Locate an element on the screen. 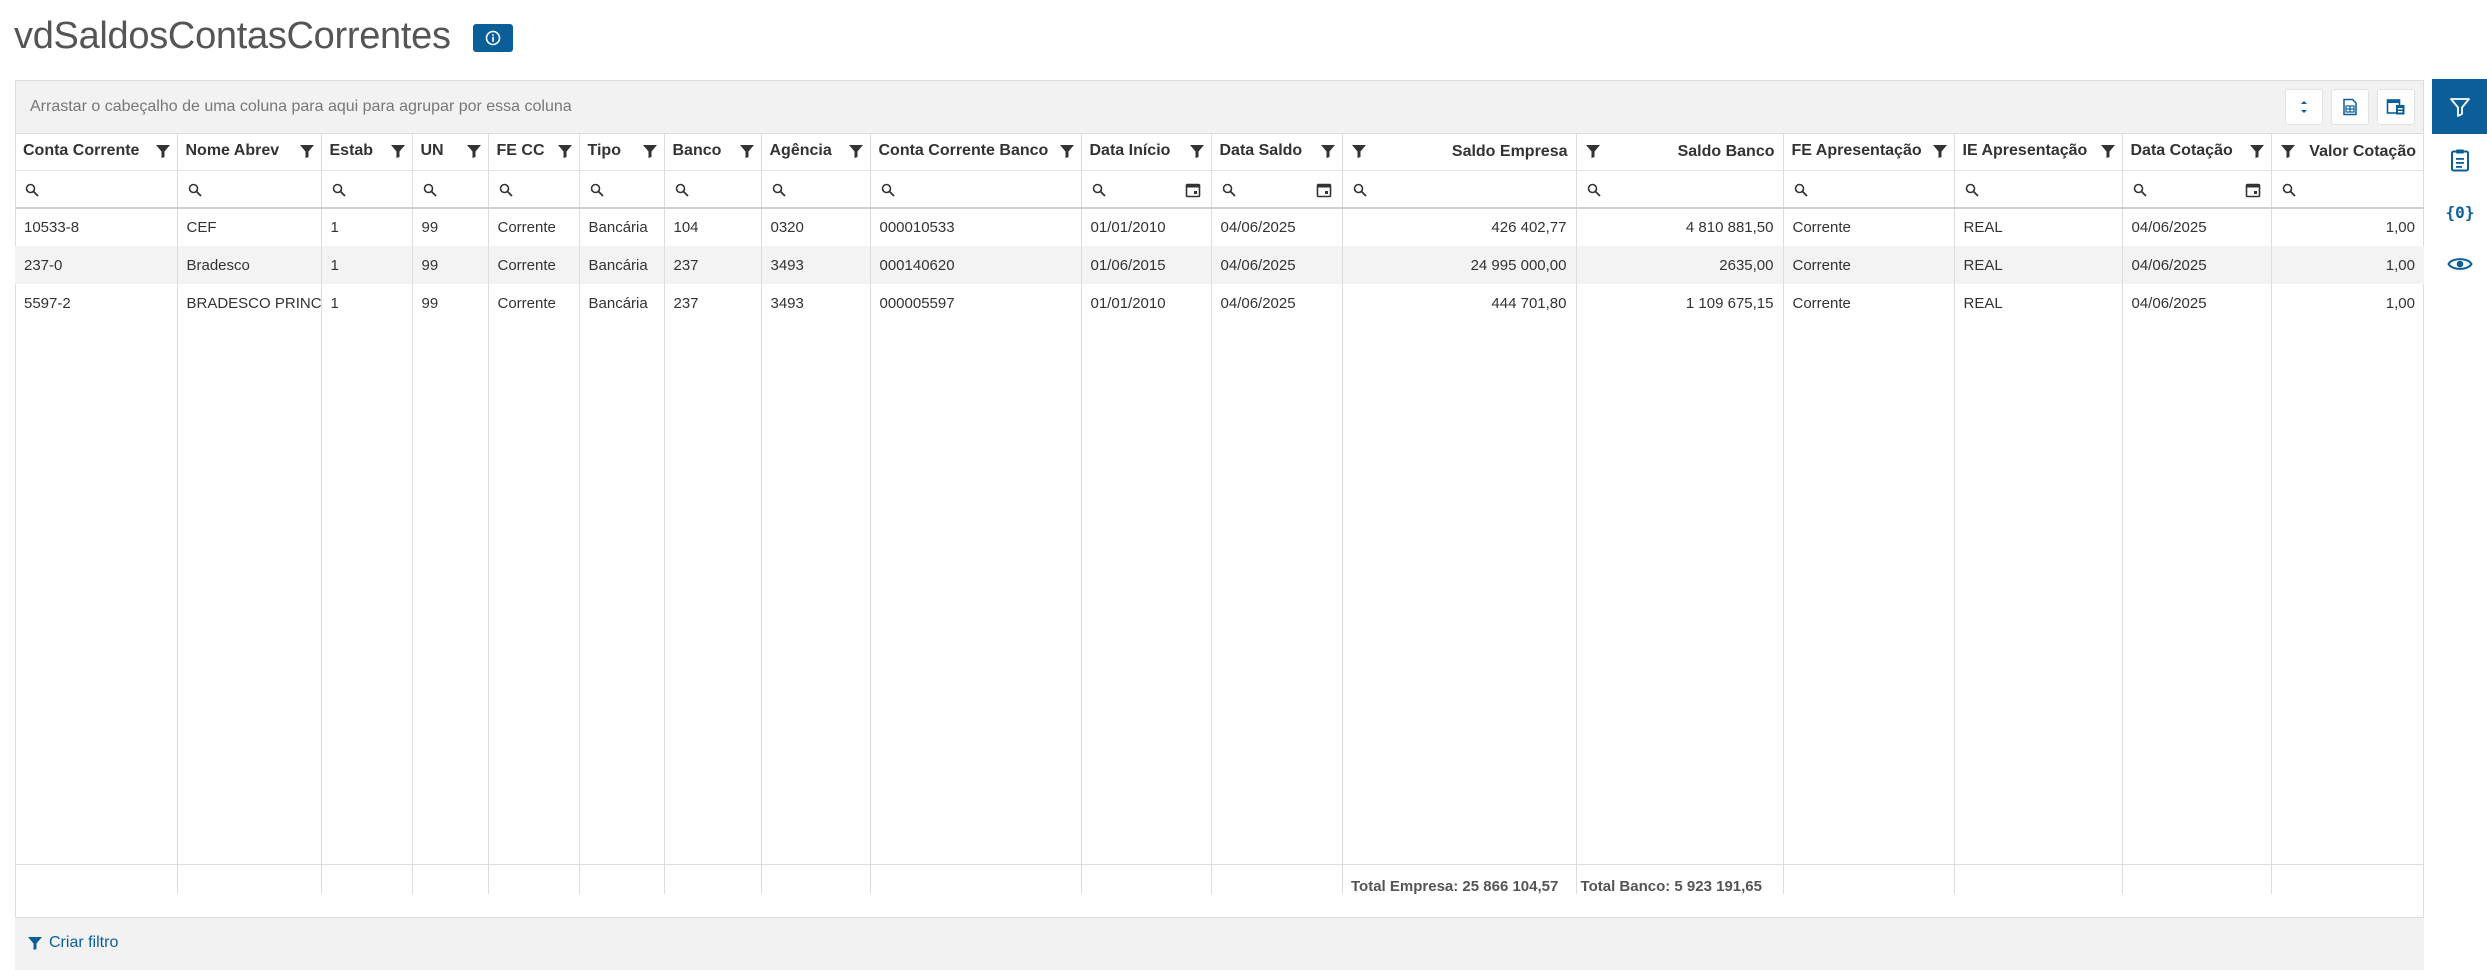  total-banco: Total Banco: 5 923 191,65 is located at coordinates (1671, 886).